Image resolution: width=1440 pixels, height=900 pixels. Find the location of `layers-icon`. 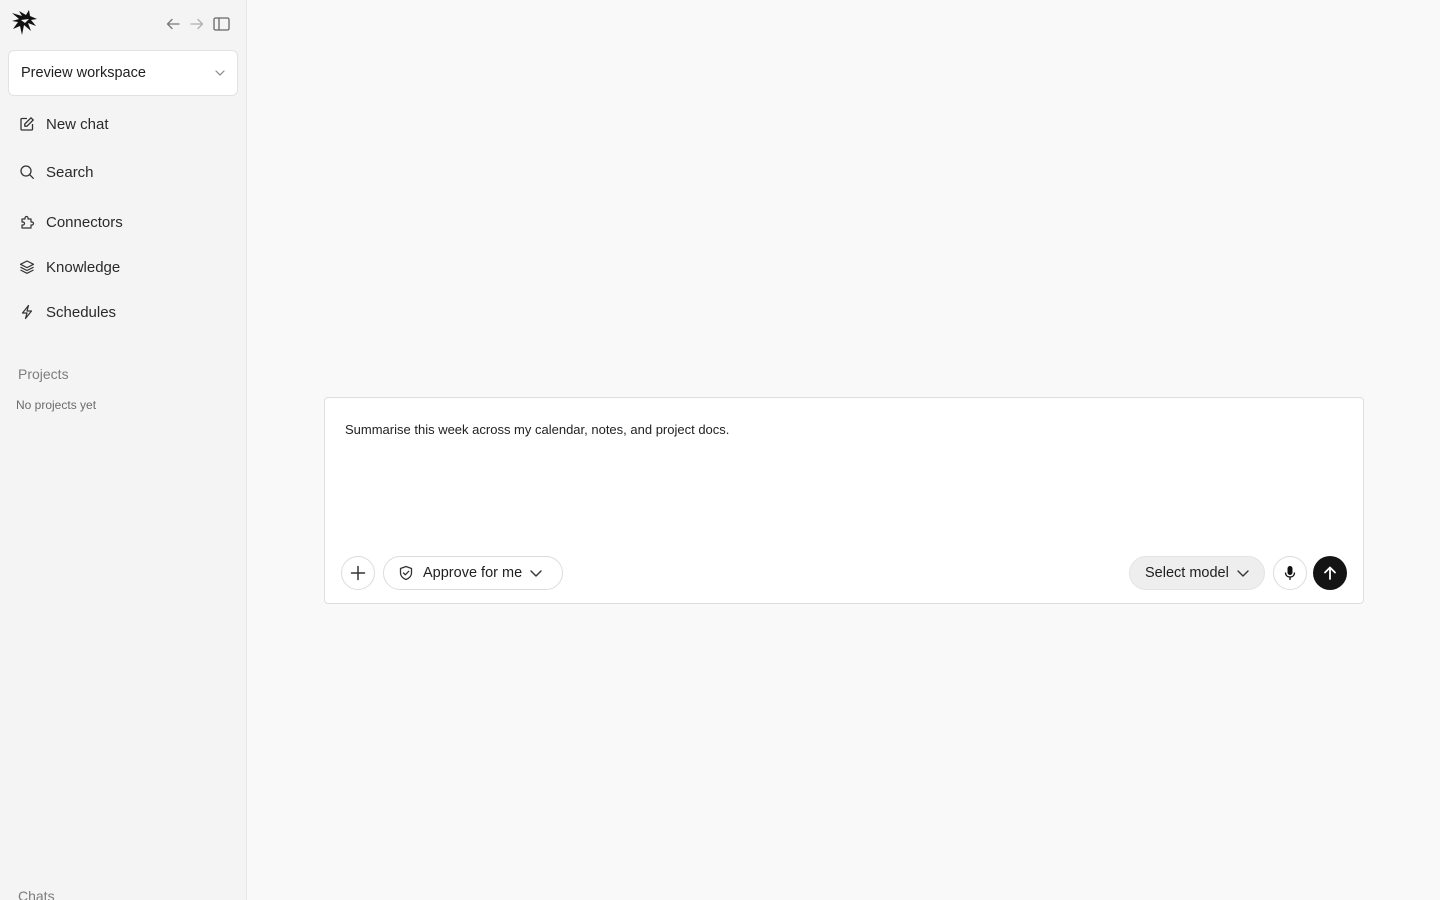

layers-icon is located at coordinates (26, 267).